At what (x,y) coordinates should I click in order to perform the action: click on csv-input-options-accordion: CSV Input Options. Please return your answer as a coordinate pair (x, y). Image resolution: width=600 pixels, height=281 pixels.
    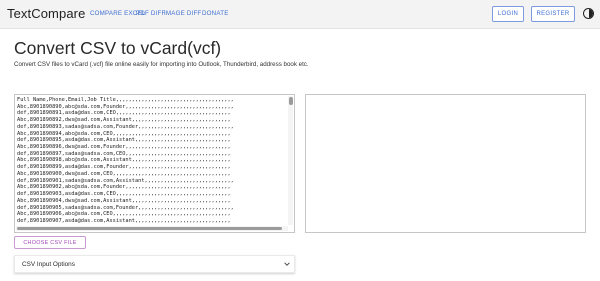
    Looking at the image, I should click on (154, 264).